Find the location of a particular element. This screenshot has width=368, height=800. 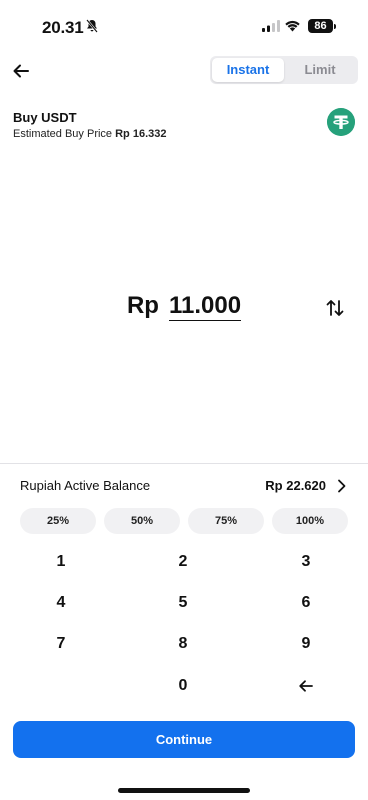

estimated-price-label: Estimated Buy Price is located at coordinates (63, 134).